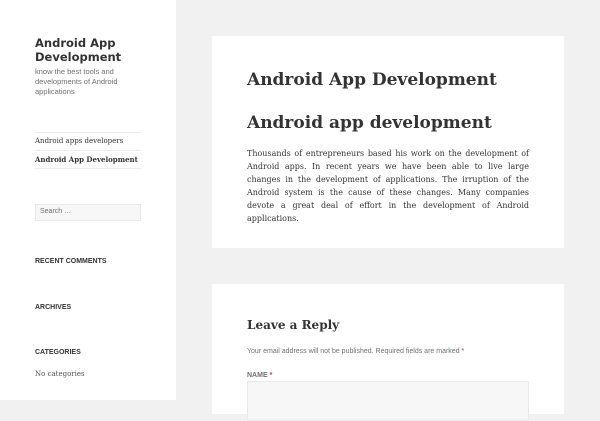 This screenshot has height=421, width=600. I want to click on name-required-mark: *, so click(271, 375).